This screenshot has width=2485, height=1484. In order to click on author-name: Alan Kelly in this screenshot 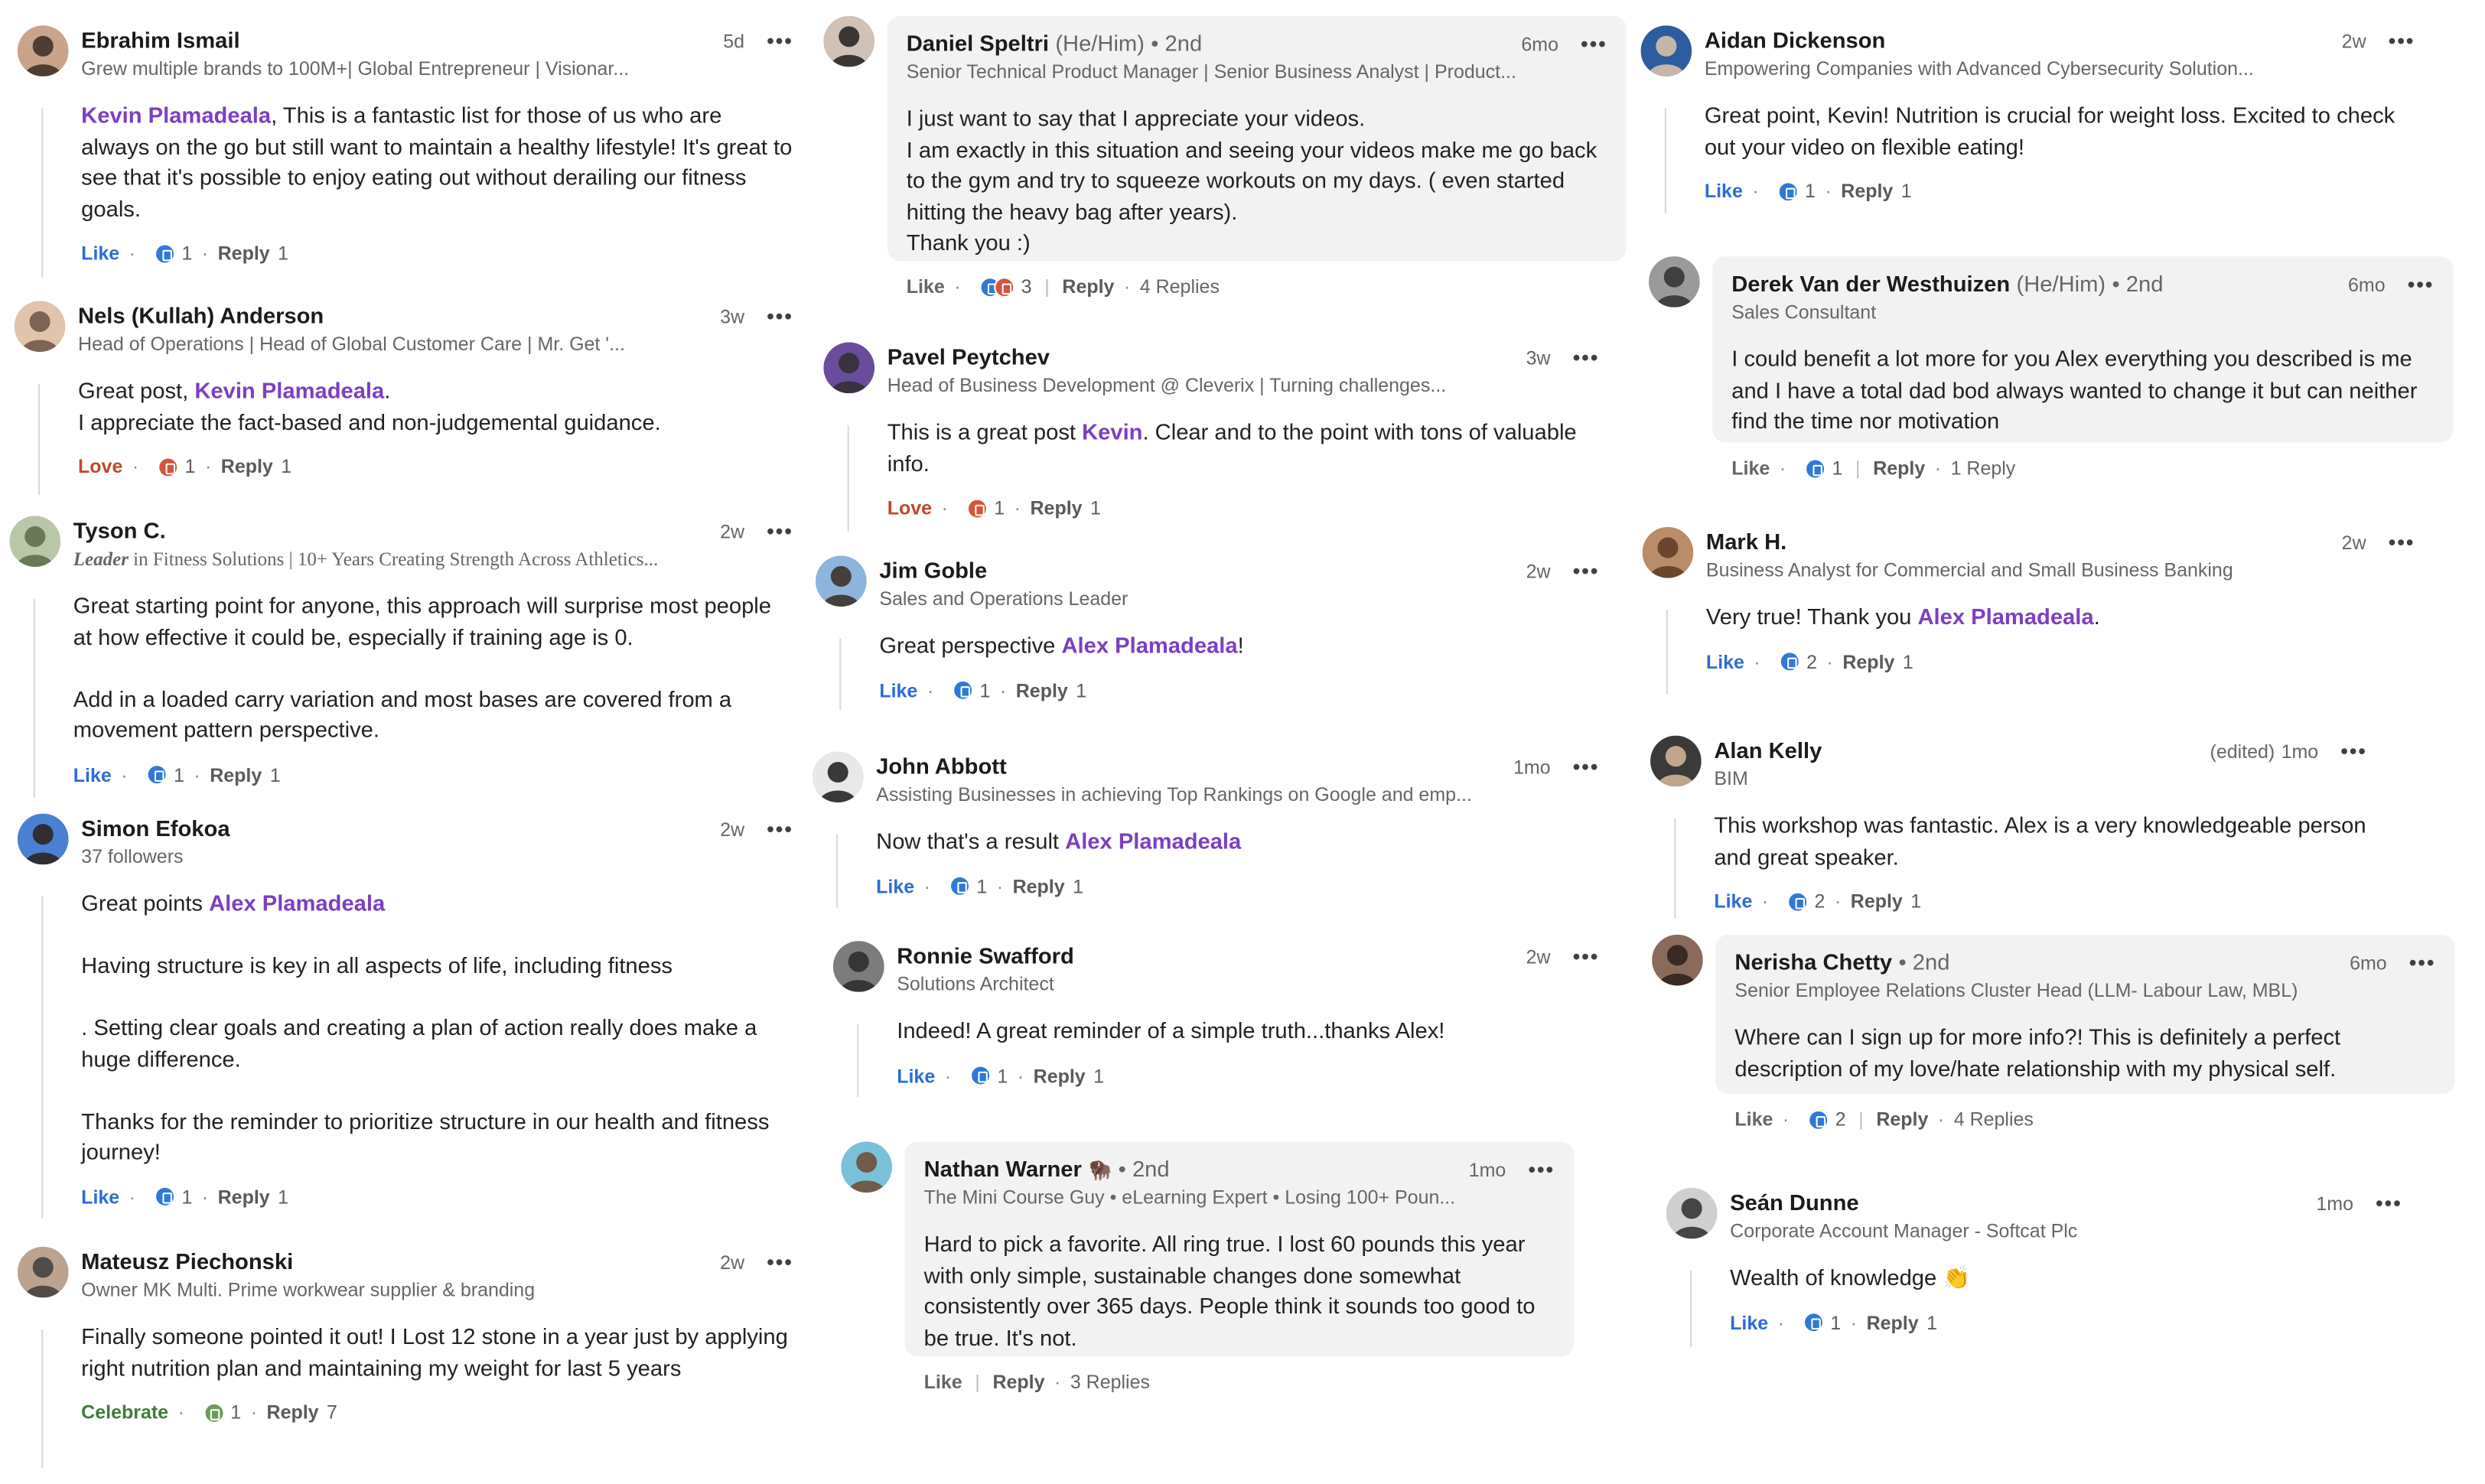, I will do `click(1768, 750)`.